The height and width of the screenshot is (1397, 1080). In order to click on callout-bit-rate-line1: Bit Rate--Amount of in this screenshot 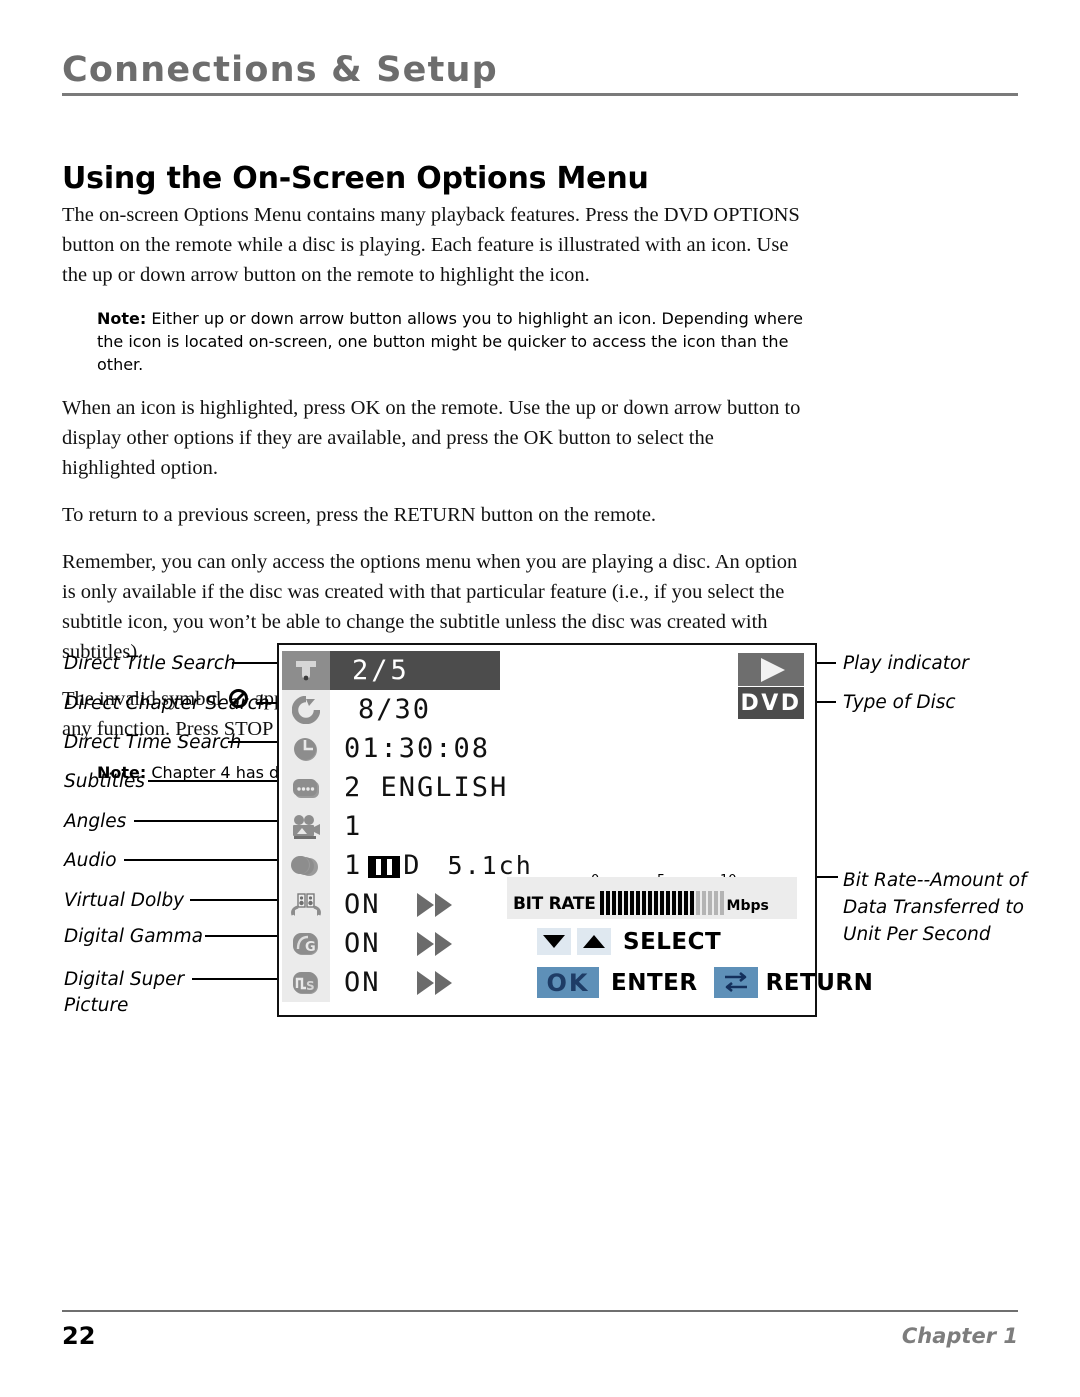, I will do `click(935, 880)`.